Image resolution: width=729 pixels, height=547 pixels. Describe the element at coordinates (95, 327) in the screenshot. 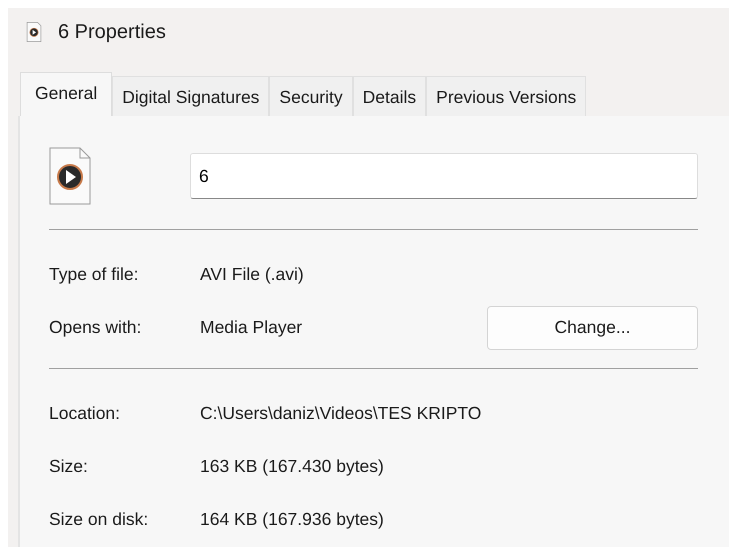

I see `field-label: Opens with:` at that location.